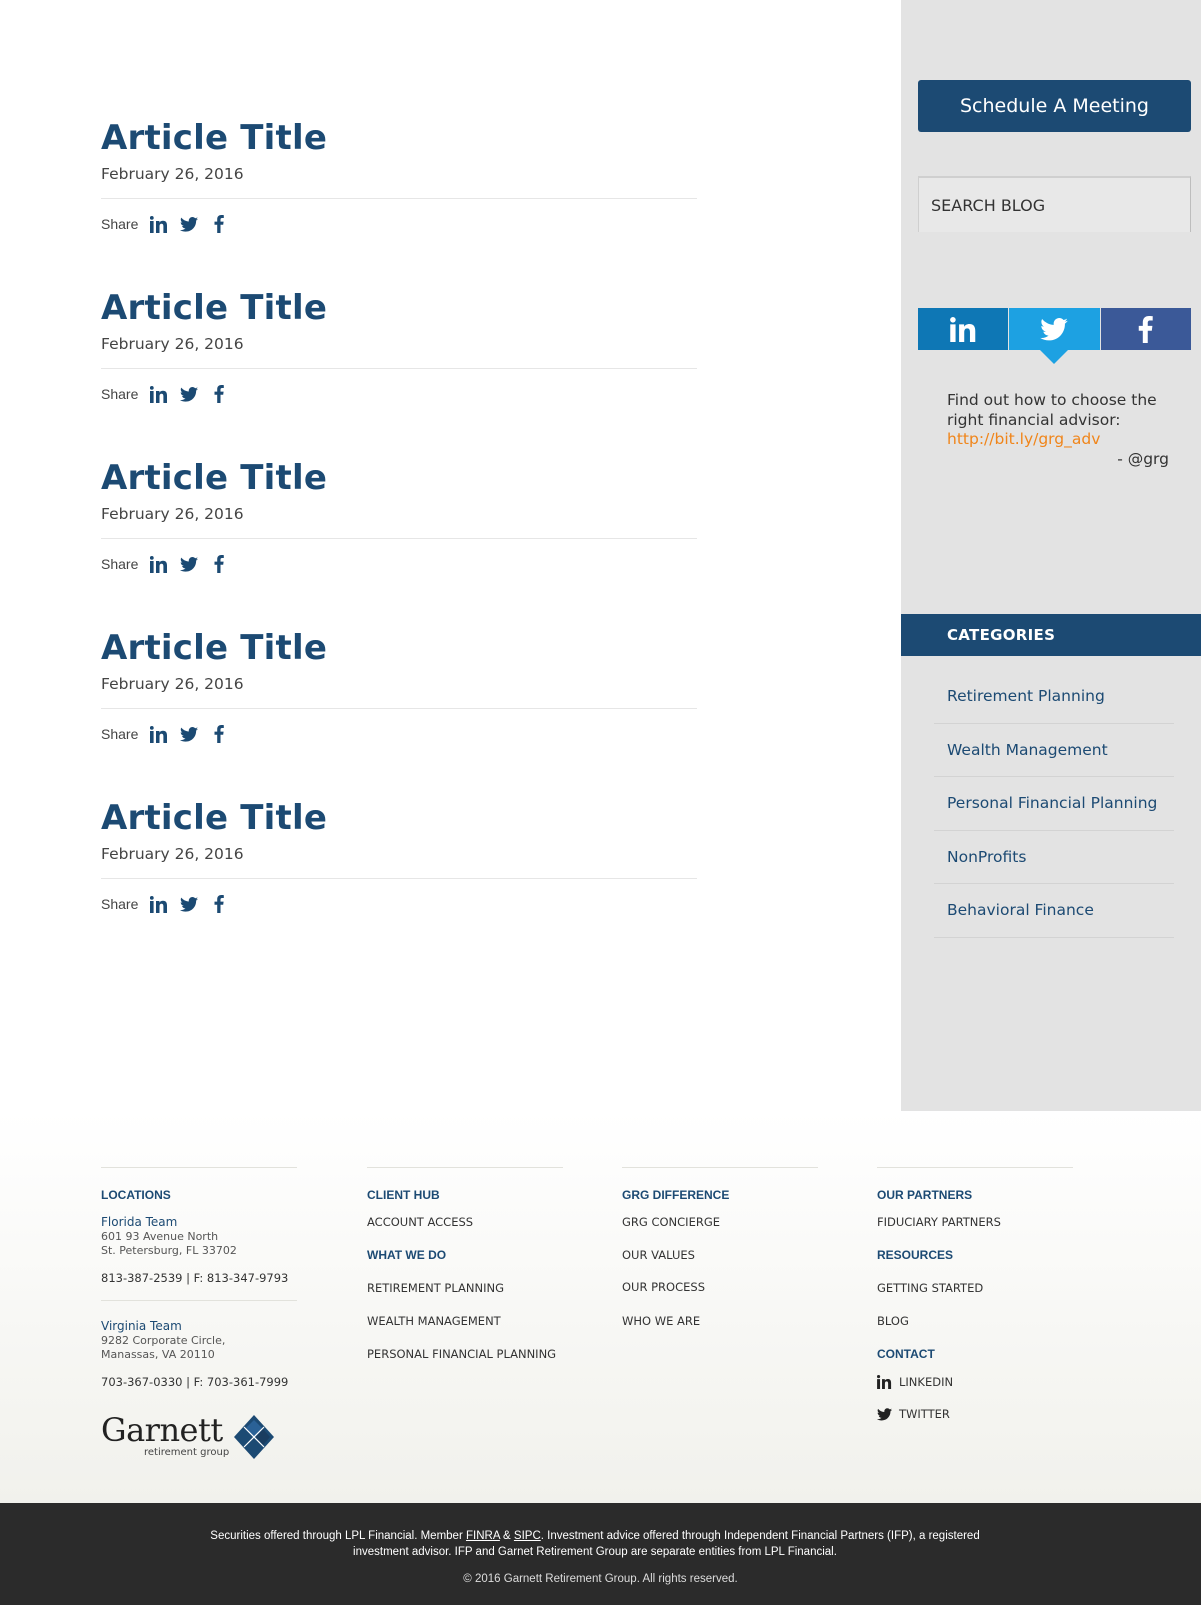 The width and height of the screenshot is (1201, 1605). I want to click on footer-twitter-link: TWITTER, so click(913, 1414).